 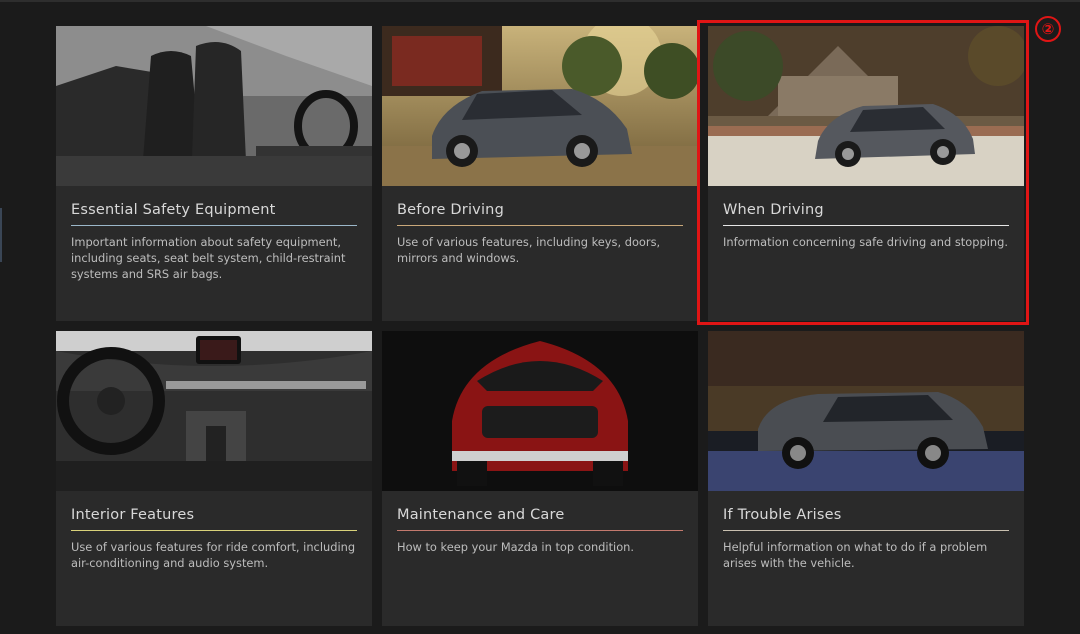 I want to click on card-title: Before Driving, so click(x=450, y=210).